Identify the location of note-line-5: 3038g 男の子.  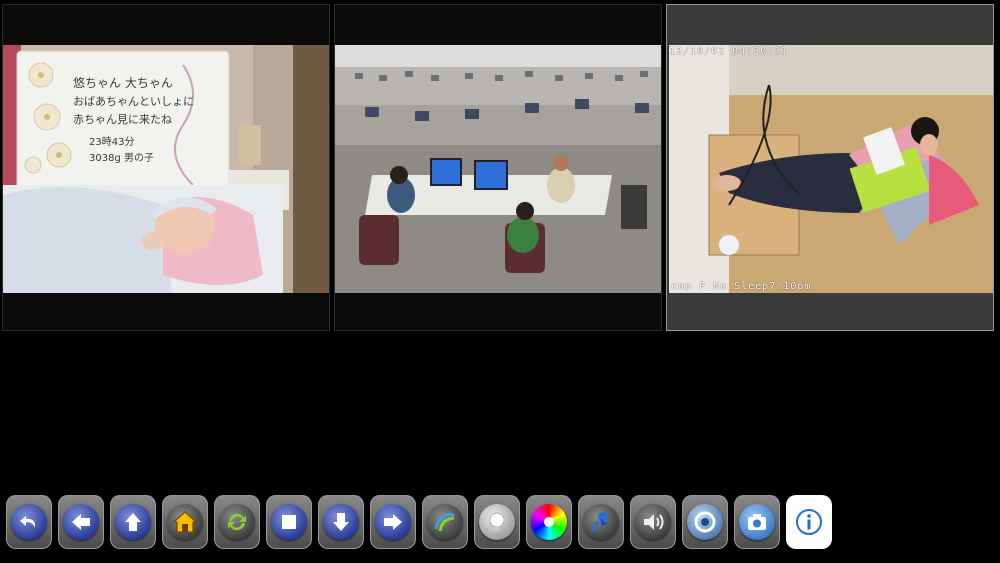
(121, 158).